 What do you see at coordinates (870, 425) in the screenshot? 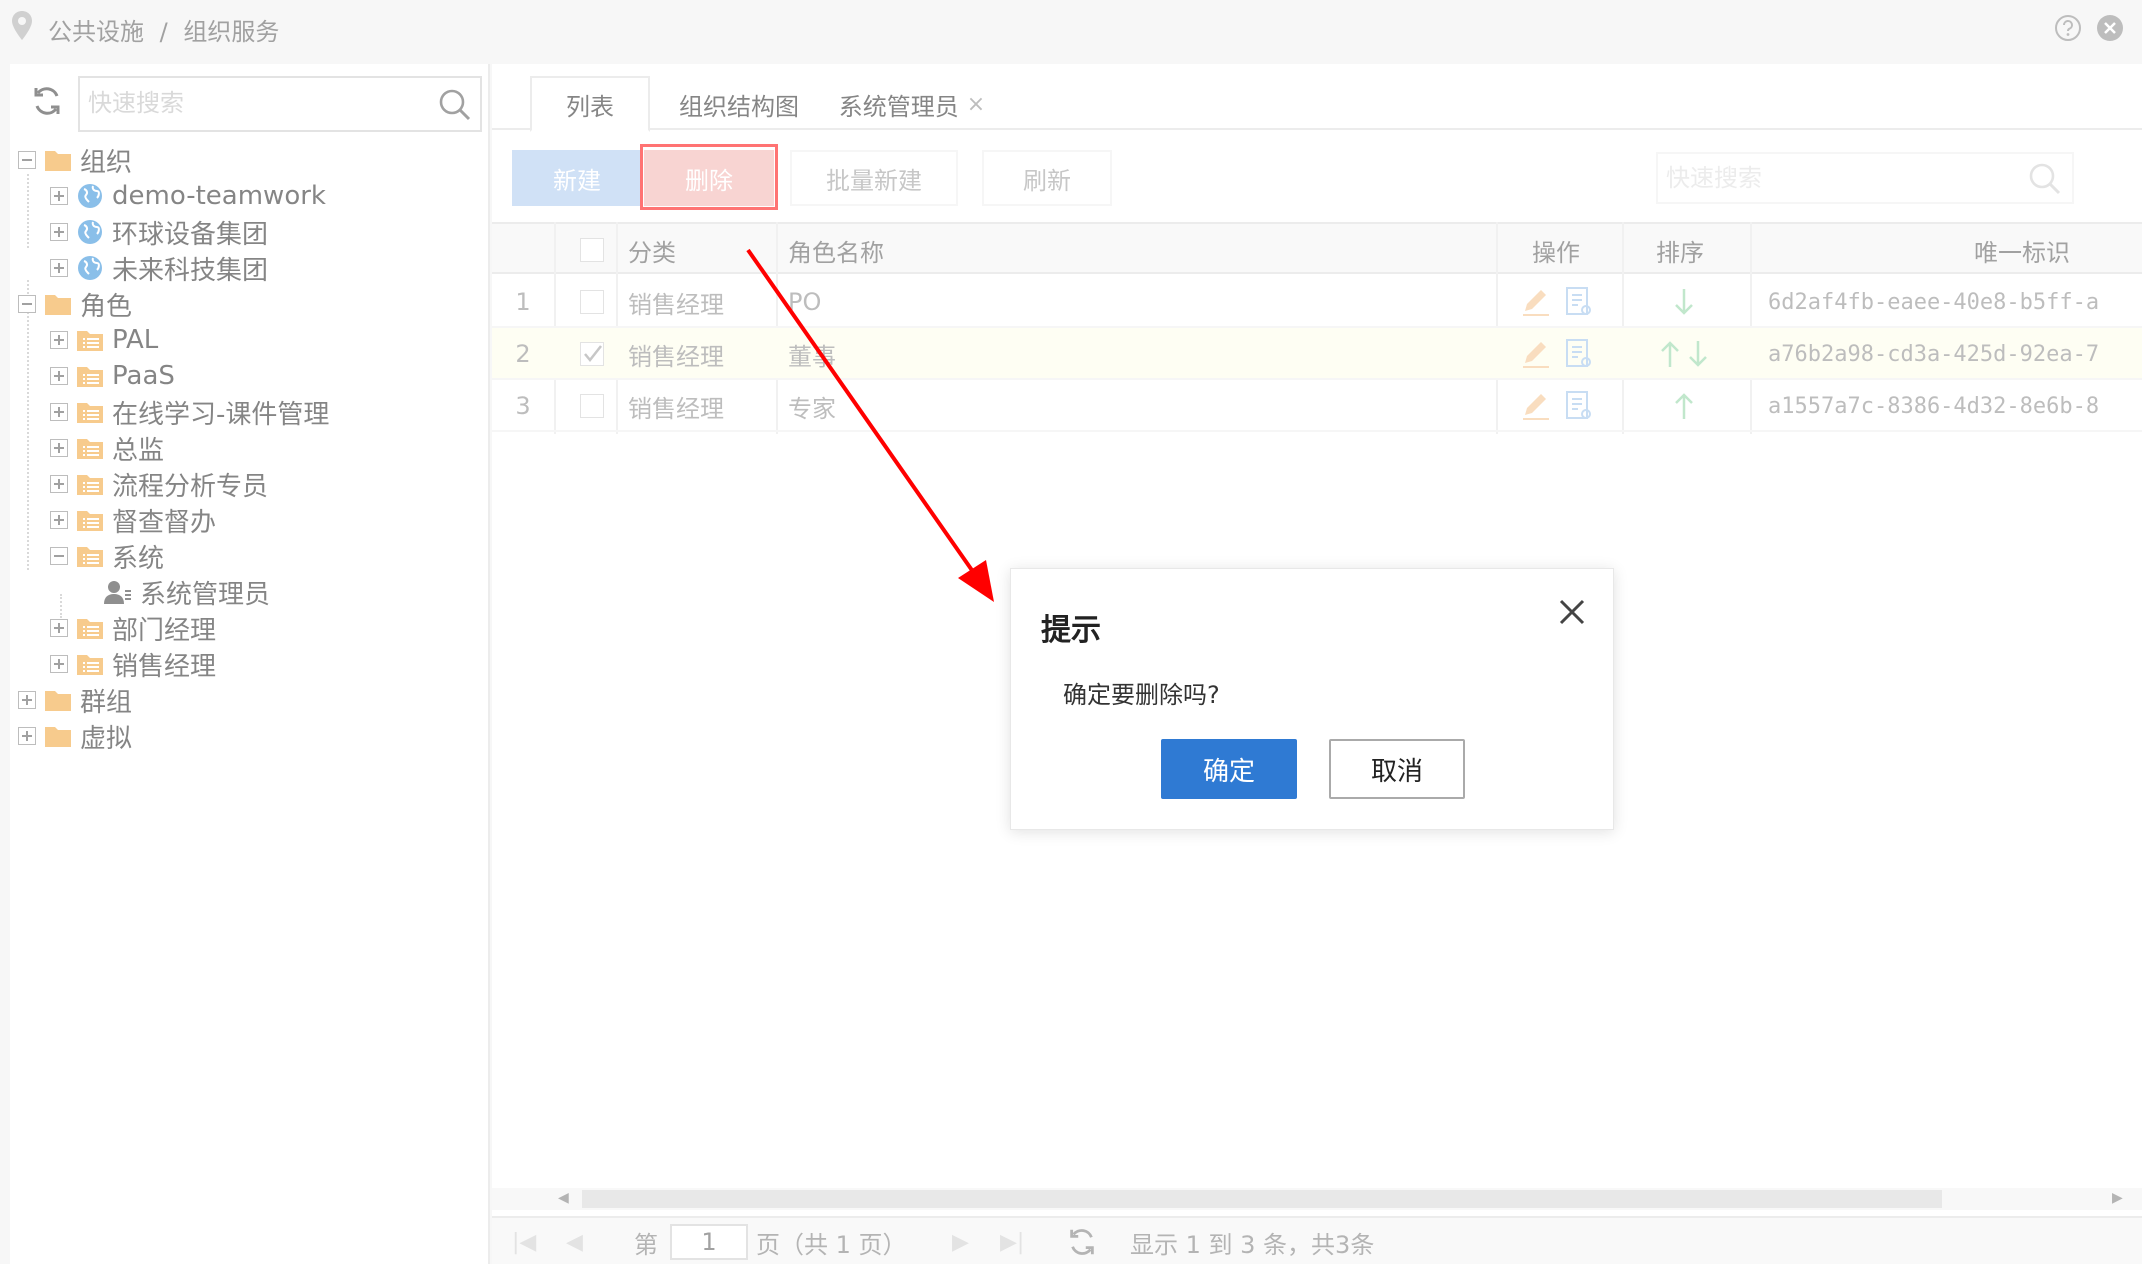
I see `annotation-arrow` at bounding box center [870, 425].